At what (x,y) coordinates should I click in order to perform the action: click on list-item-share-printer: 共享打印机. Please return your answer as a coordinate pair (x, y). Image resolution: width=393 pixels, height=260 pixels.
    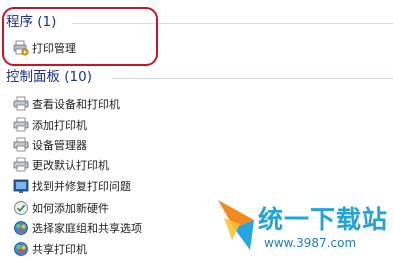
    Looking at the image, I should click on (50, 249).